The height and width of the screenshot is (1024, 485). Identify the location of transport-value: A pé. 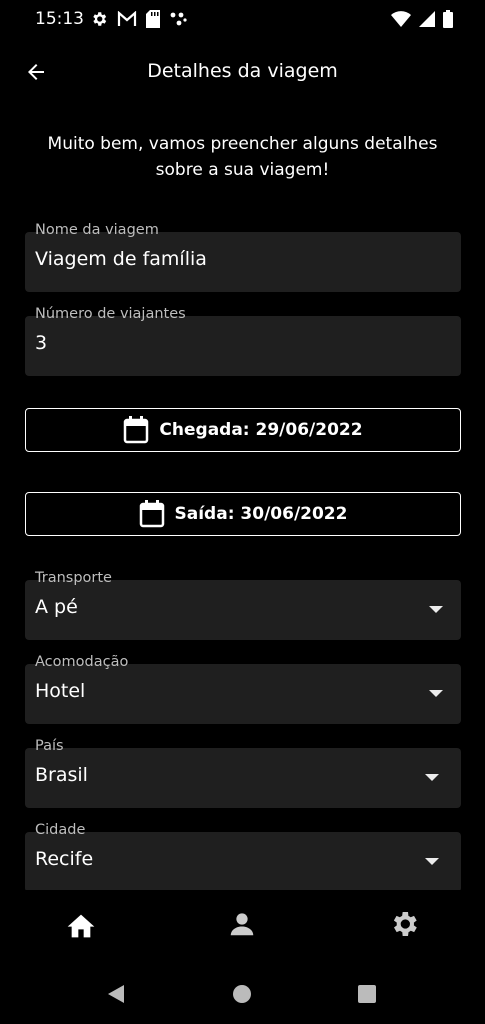
(56, 607).